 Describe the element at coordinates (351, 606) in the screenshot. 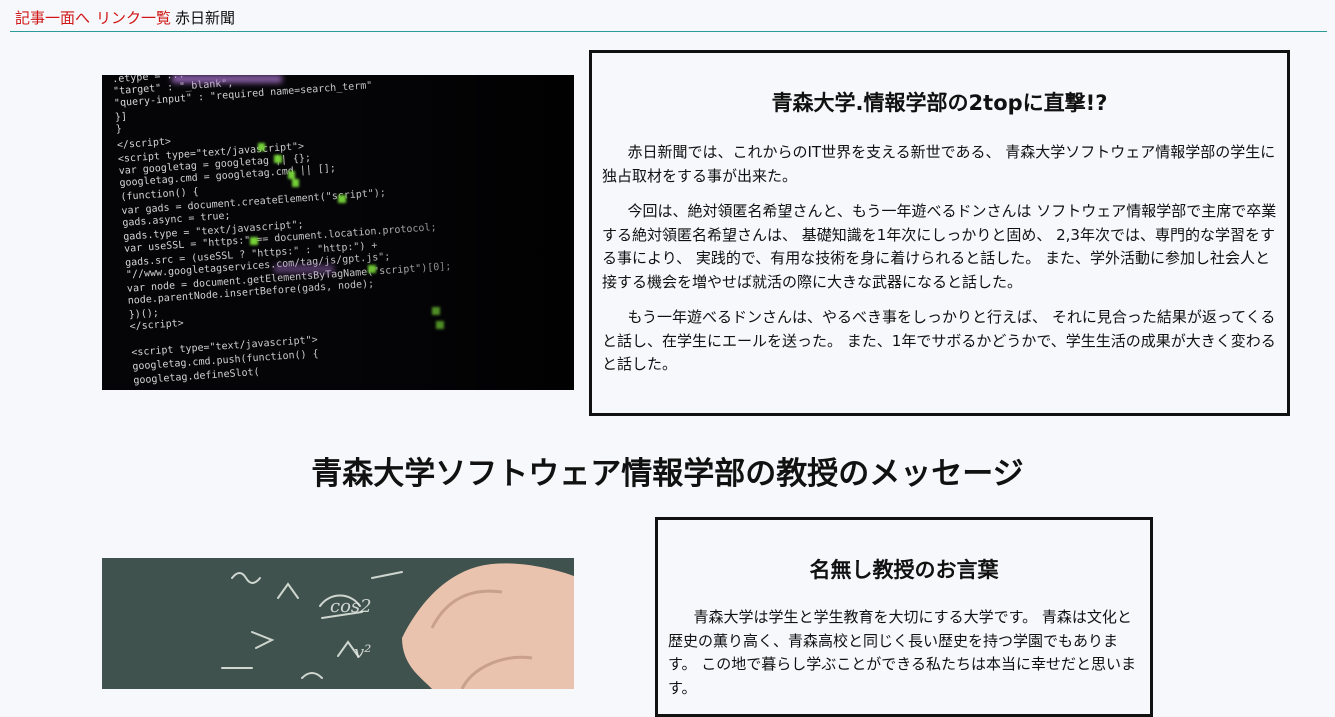

I see `svg-text: cos2` at that location.